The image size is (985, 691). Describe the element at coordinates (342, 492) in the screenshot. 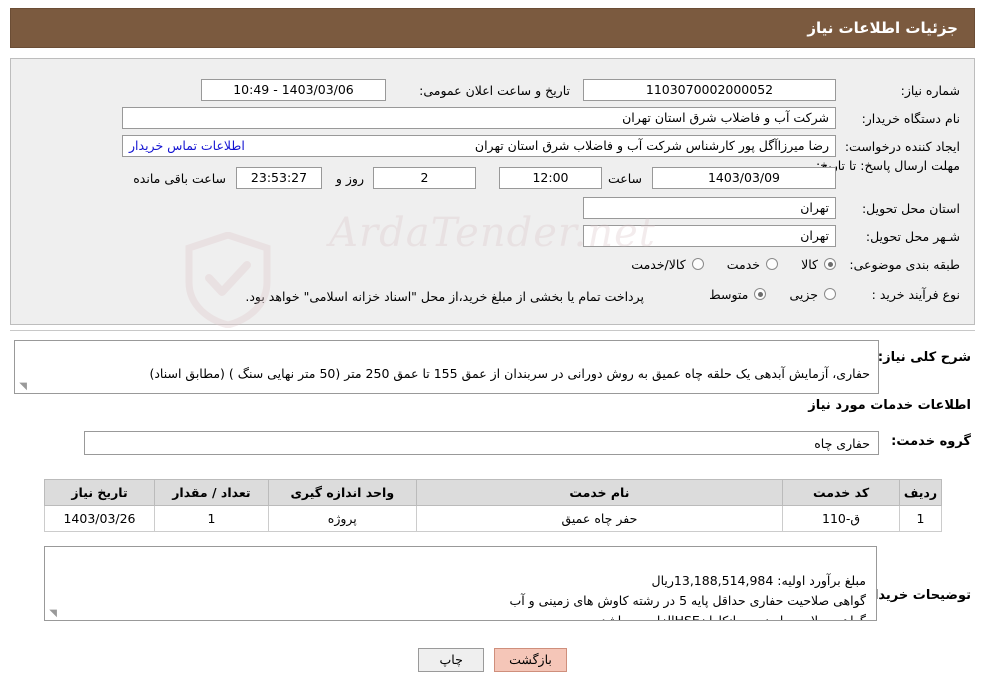

I see `col-unit: واحد اندازه گیری` at that location.